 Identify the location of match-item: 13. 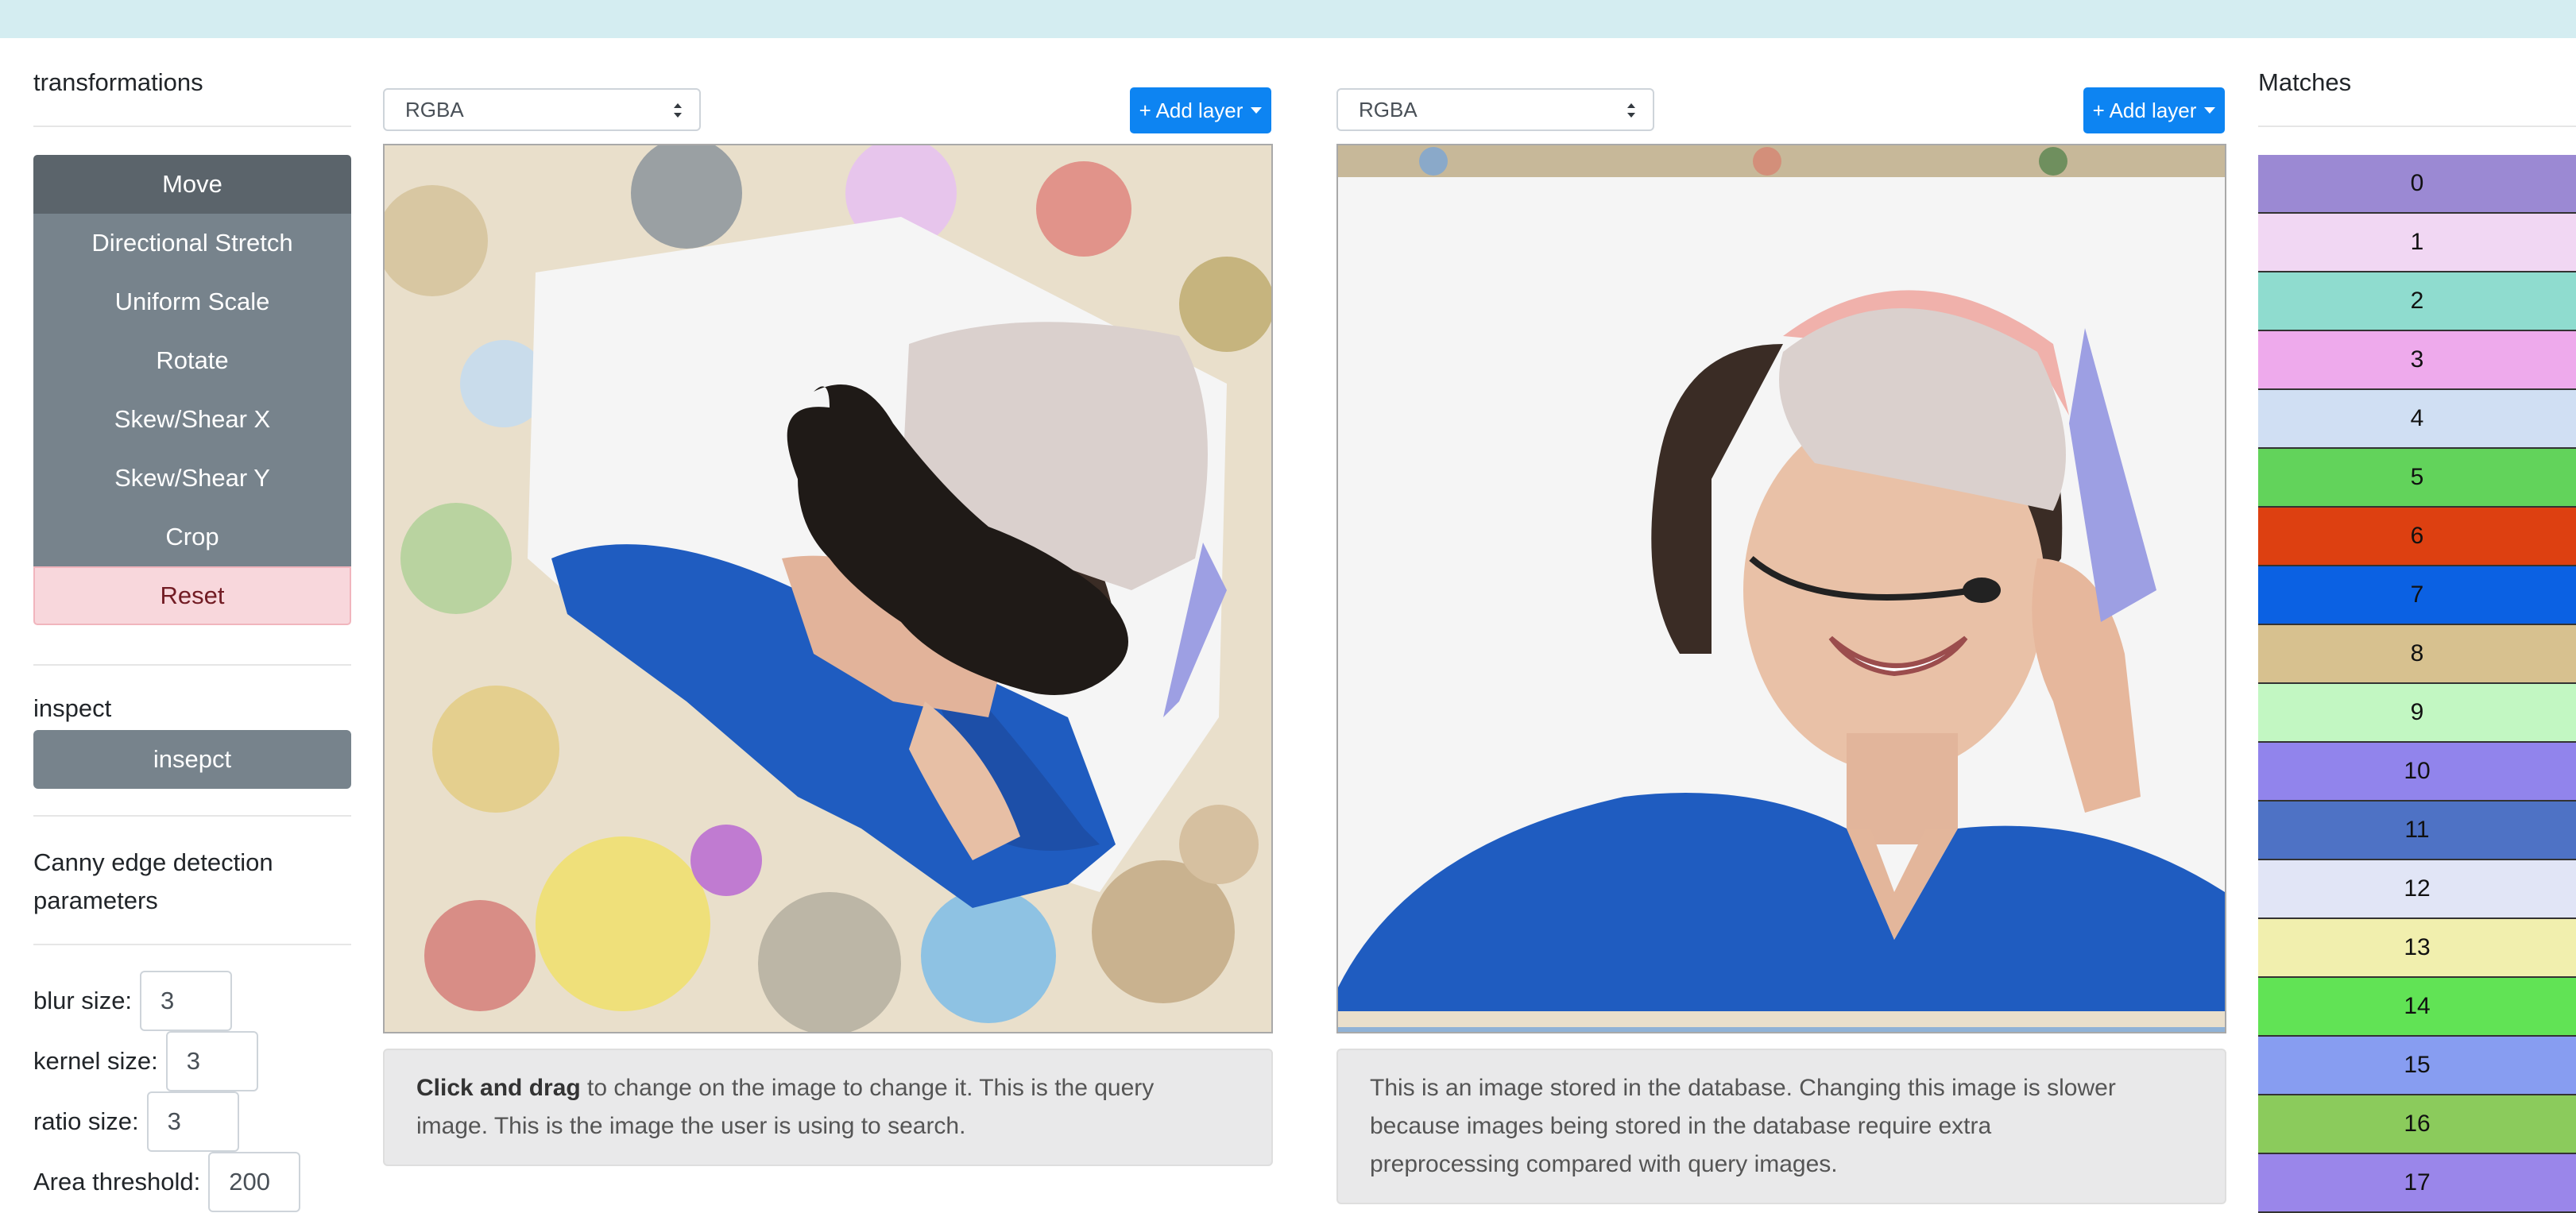
(2417, 948).